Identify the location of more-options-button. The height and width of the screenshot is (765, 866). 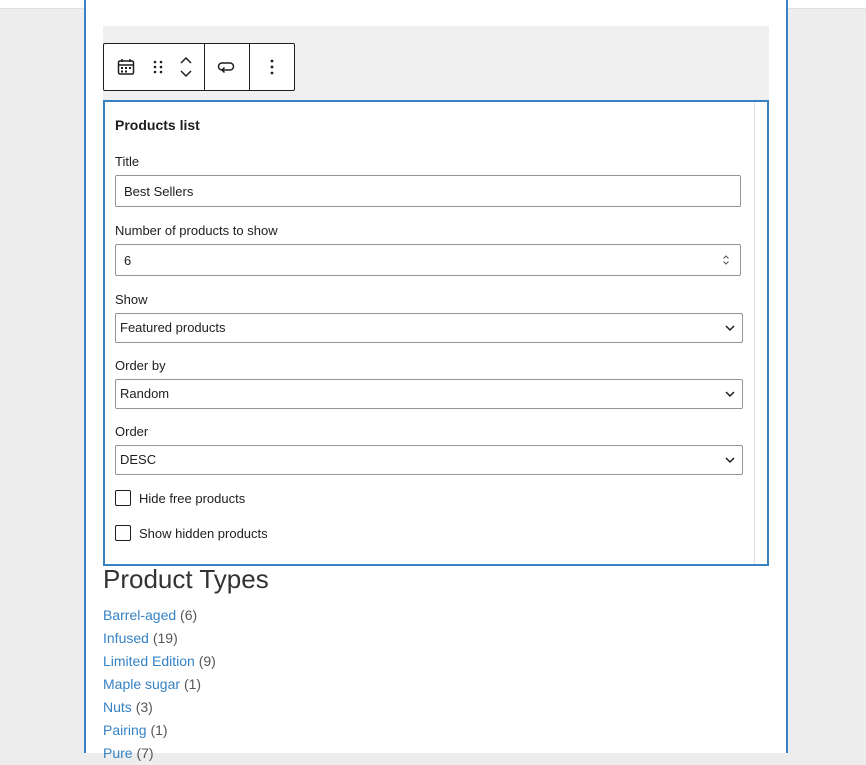
(272, 67).